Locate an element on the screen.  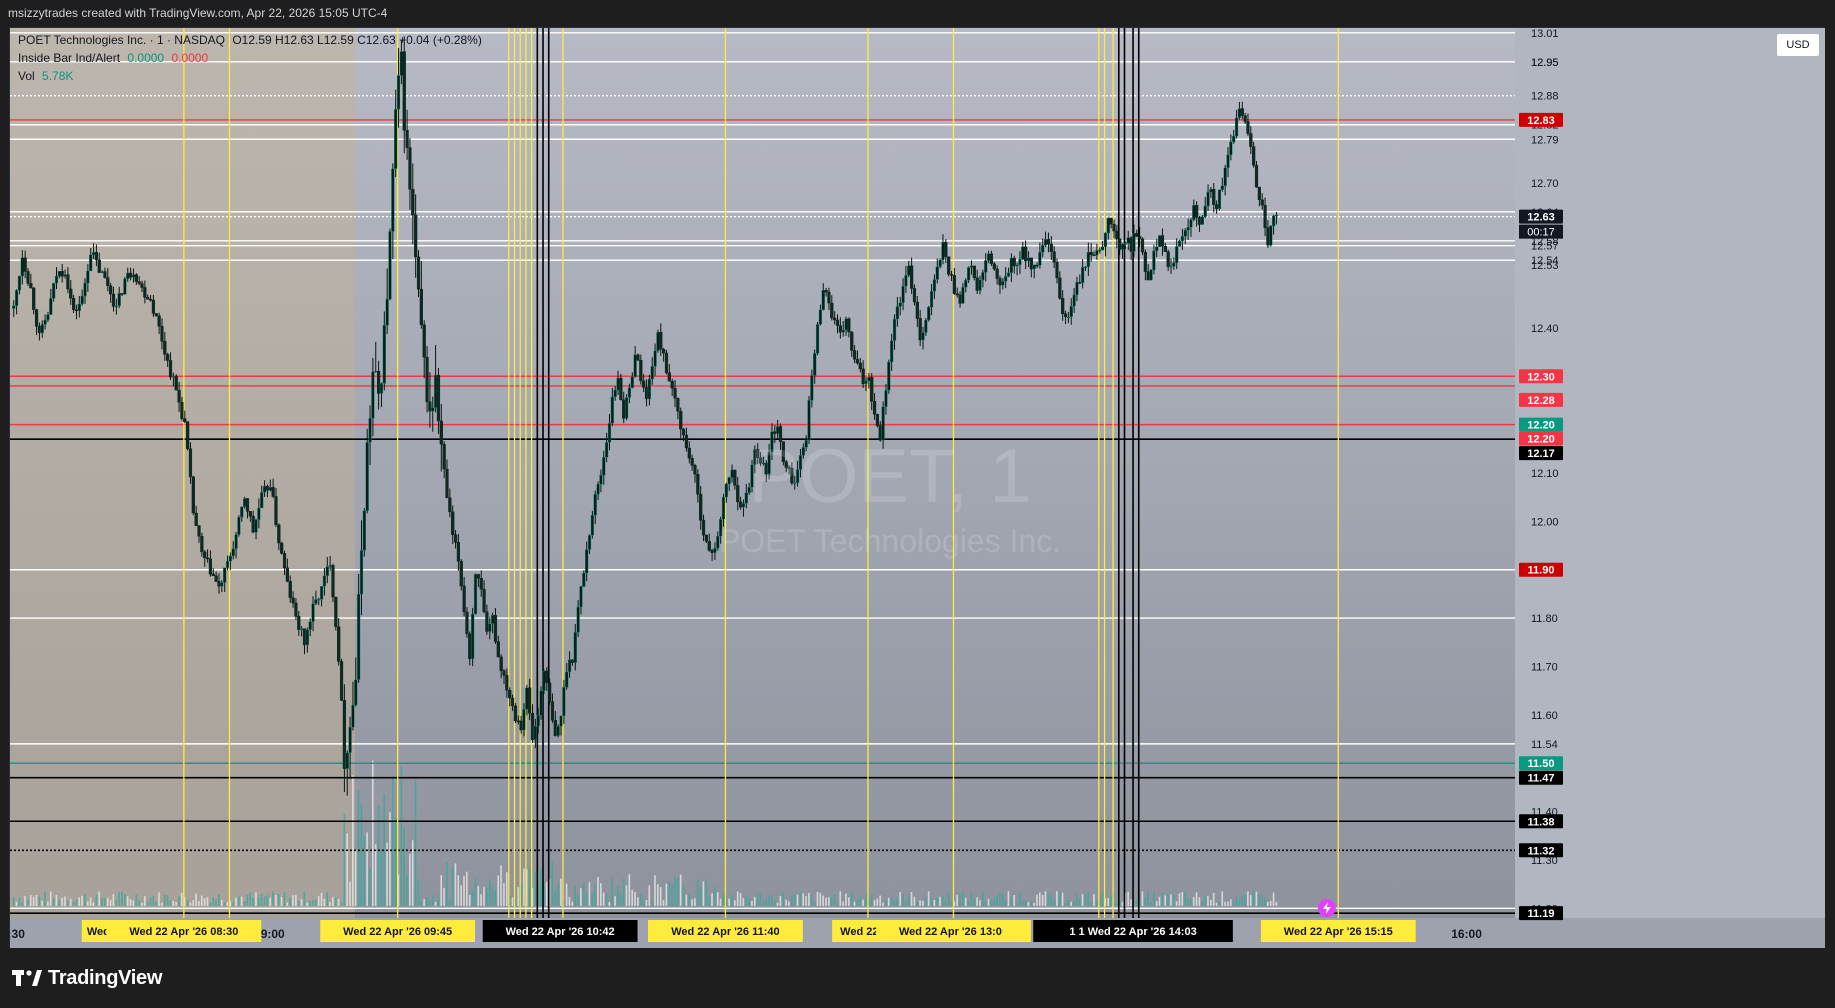
time-label-text: Wed 22 Apr '26 11:40 is located at coordinates (725, 932).